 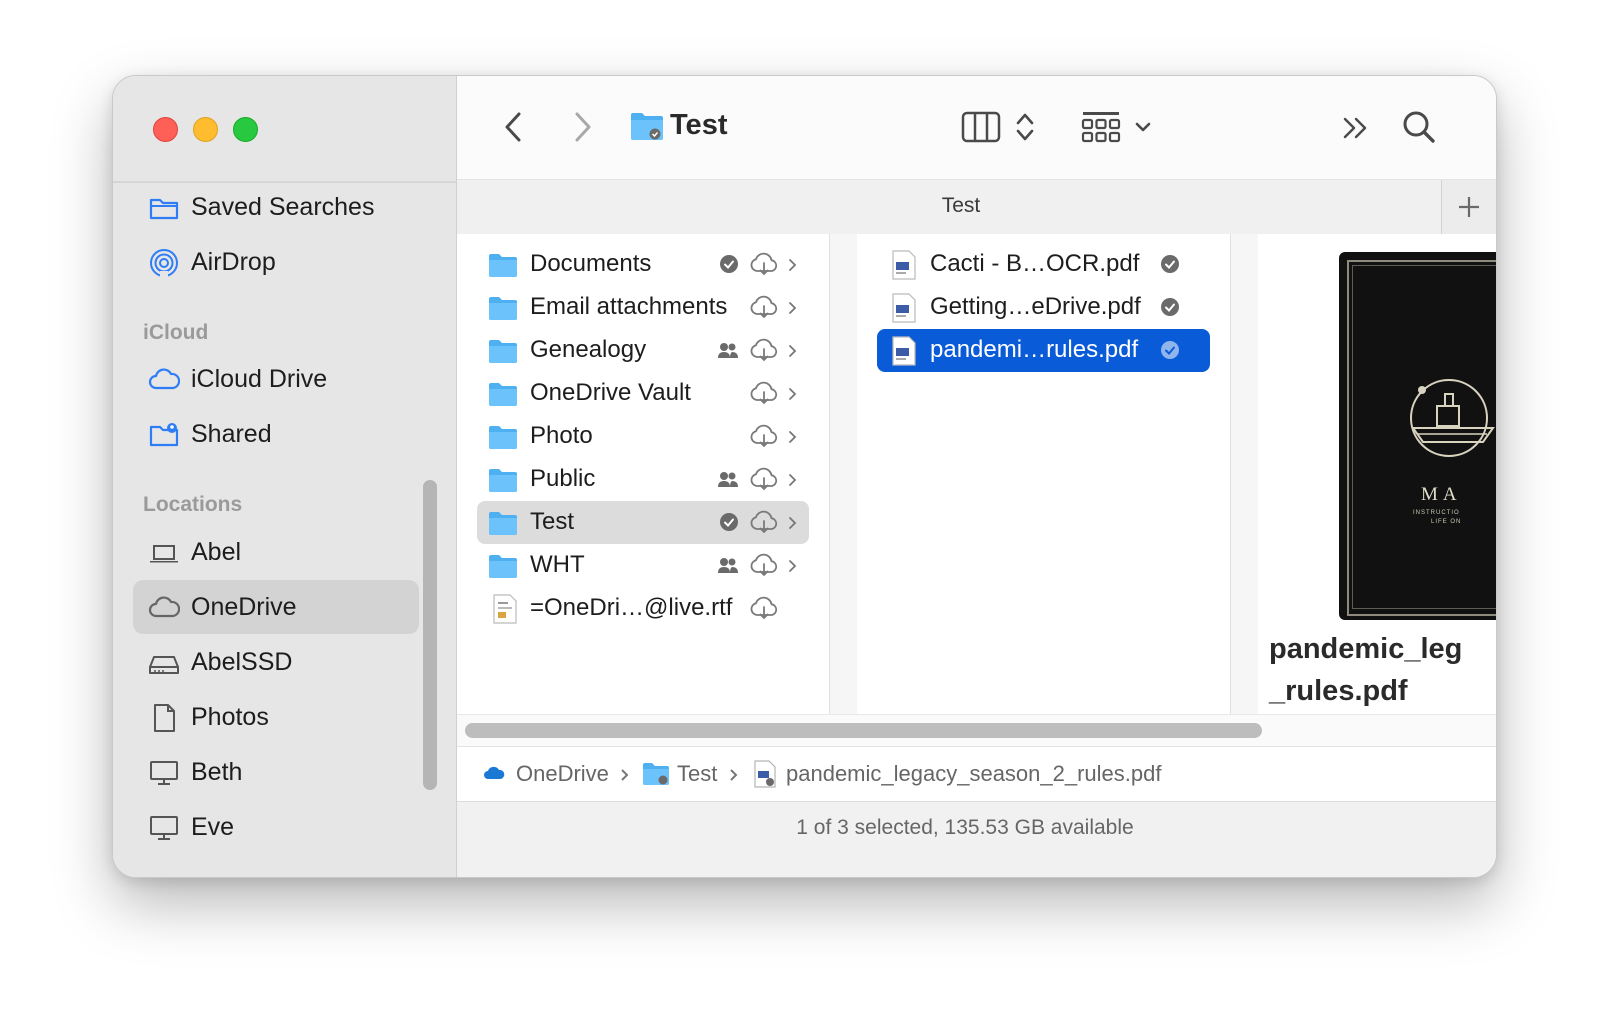 I want to click on sidebar-section-icloud: iCloud, so click(x=176, y=332).